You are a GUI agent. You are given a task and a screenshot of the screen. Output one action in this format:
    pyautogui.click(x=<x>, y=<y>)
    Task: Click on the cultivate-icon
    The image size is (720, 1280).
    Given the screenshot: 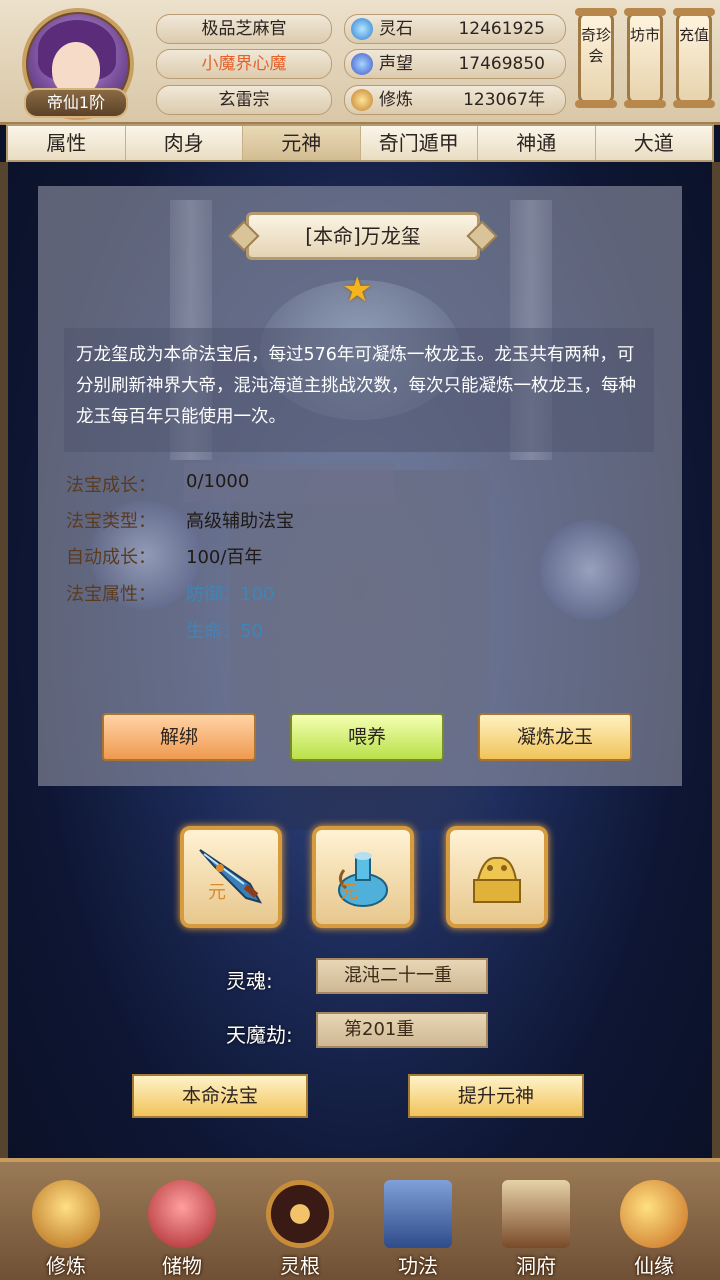 What is the action you would take?
    pyautogui.click(x=66, y=1214)
    